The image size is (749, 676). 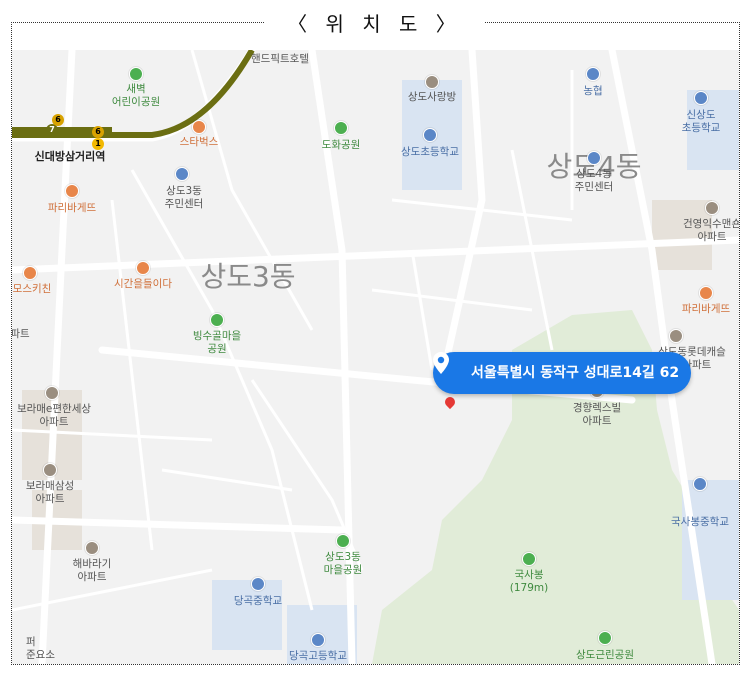 I want to click on map-title-text: 〈 위 치 도 〉, so click(x=374, y=22).